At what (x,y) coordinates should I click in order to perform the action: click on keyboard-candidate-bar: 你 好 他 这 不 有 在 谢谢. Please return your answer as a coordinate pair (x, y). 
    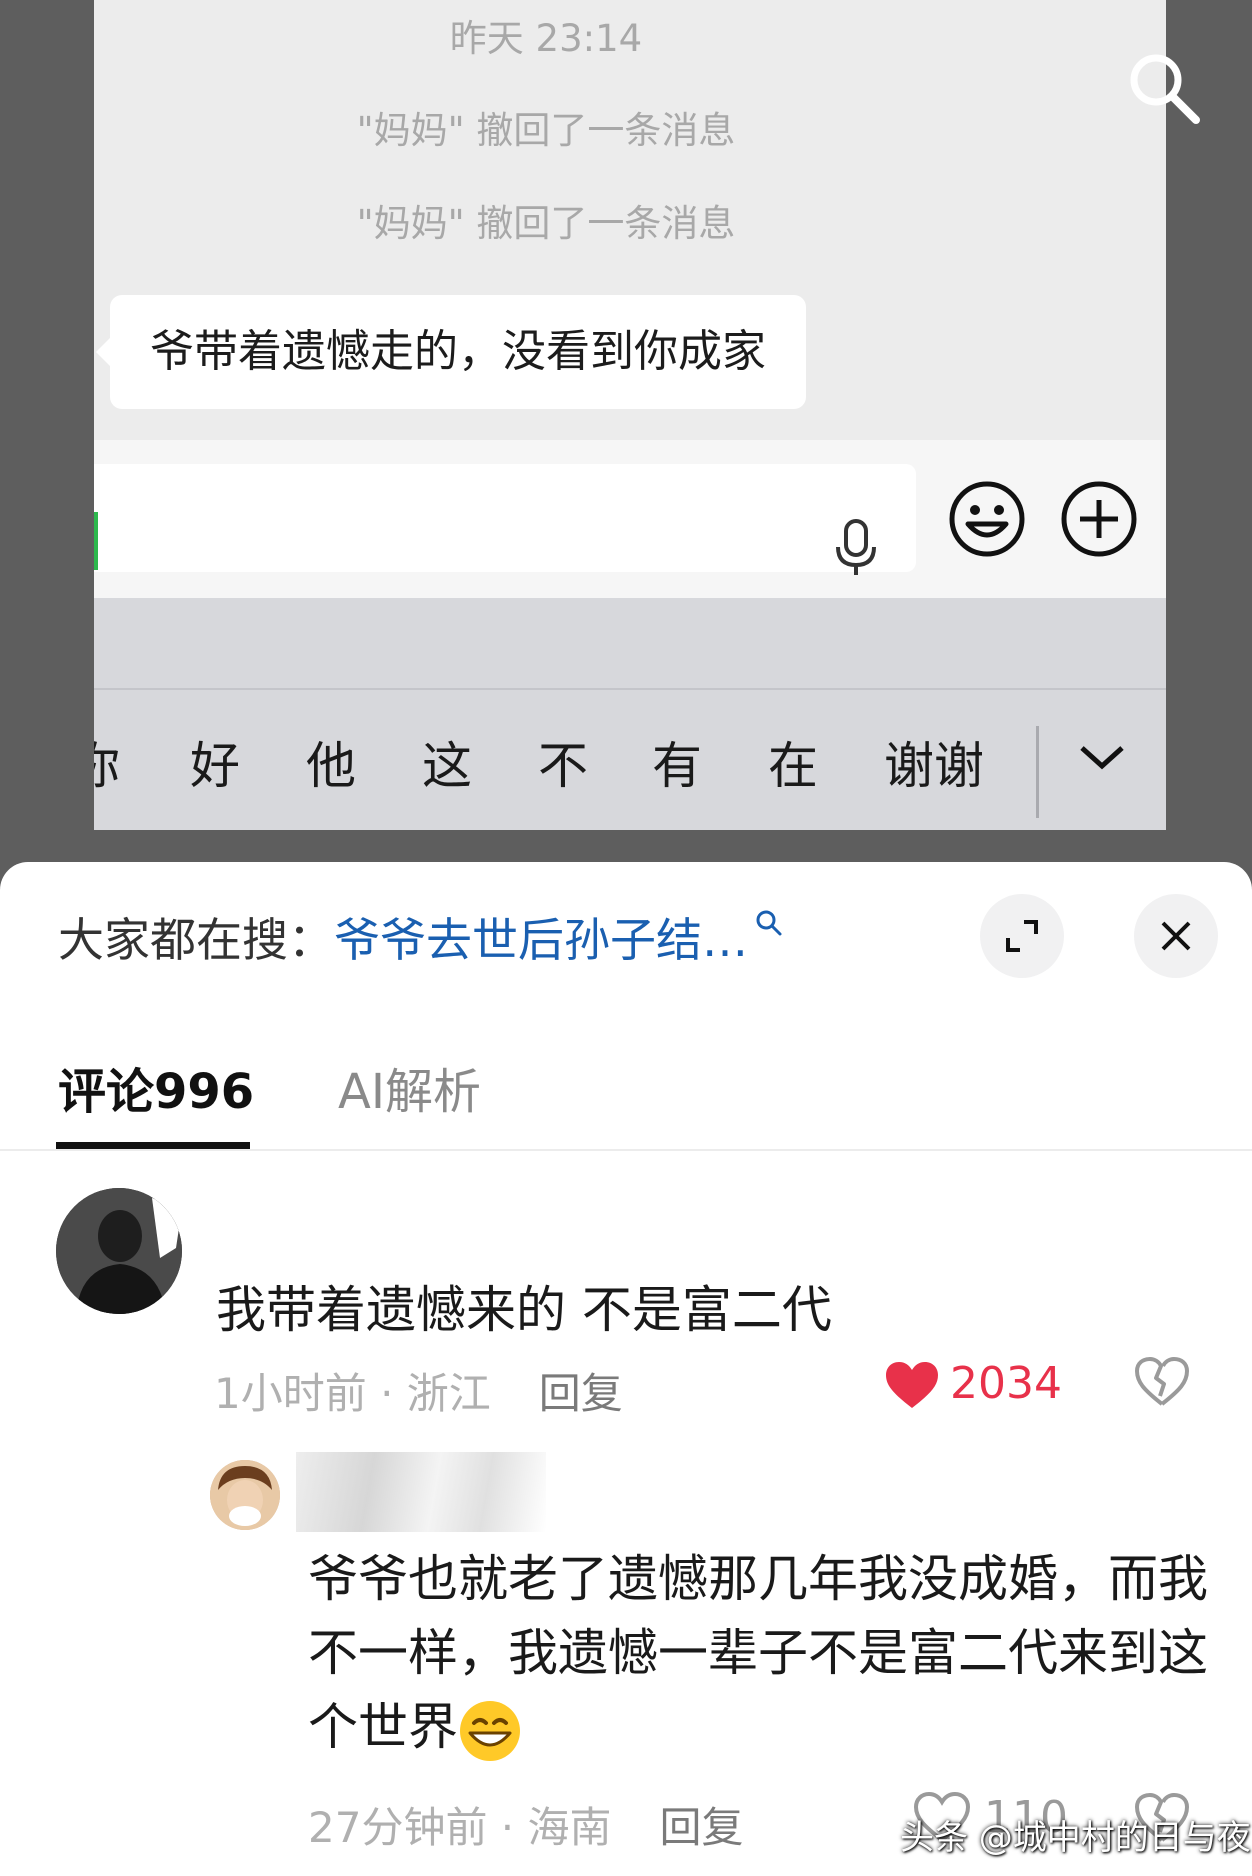
    Looking at the image, I should click on (630, 760).